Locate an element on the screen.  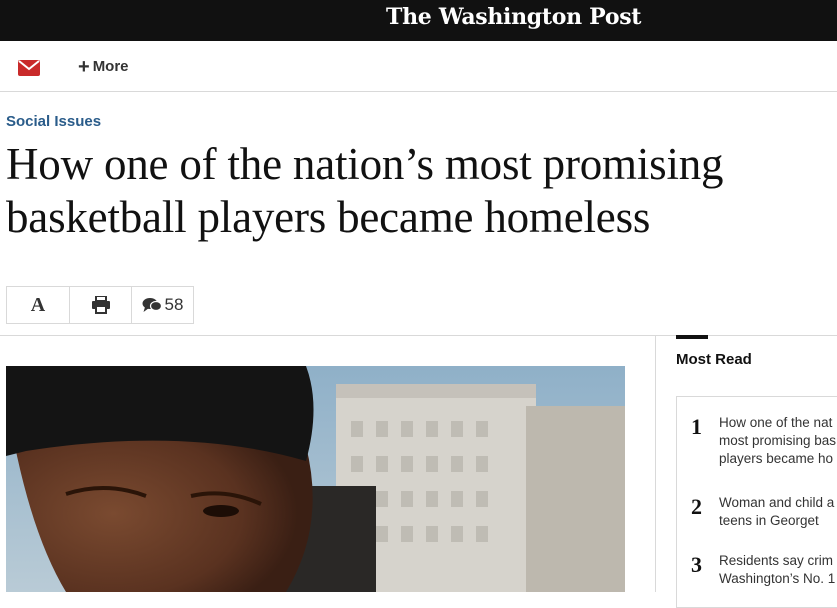
font-size-icon: A is located at coordinates (38, 304).